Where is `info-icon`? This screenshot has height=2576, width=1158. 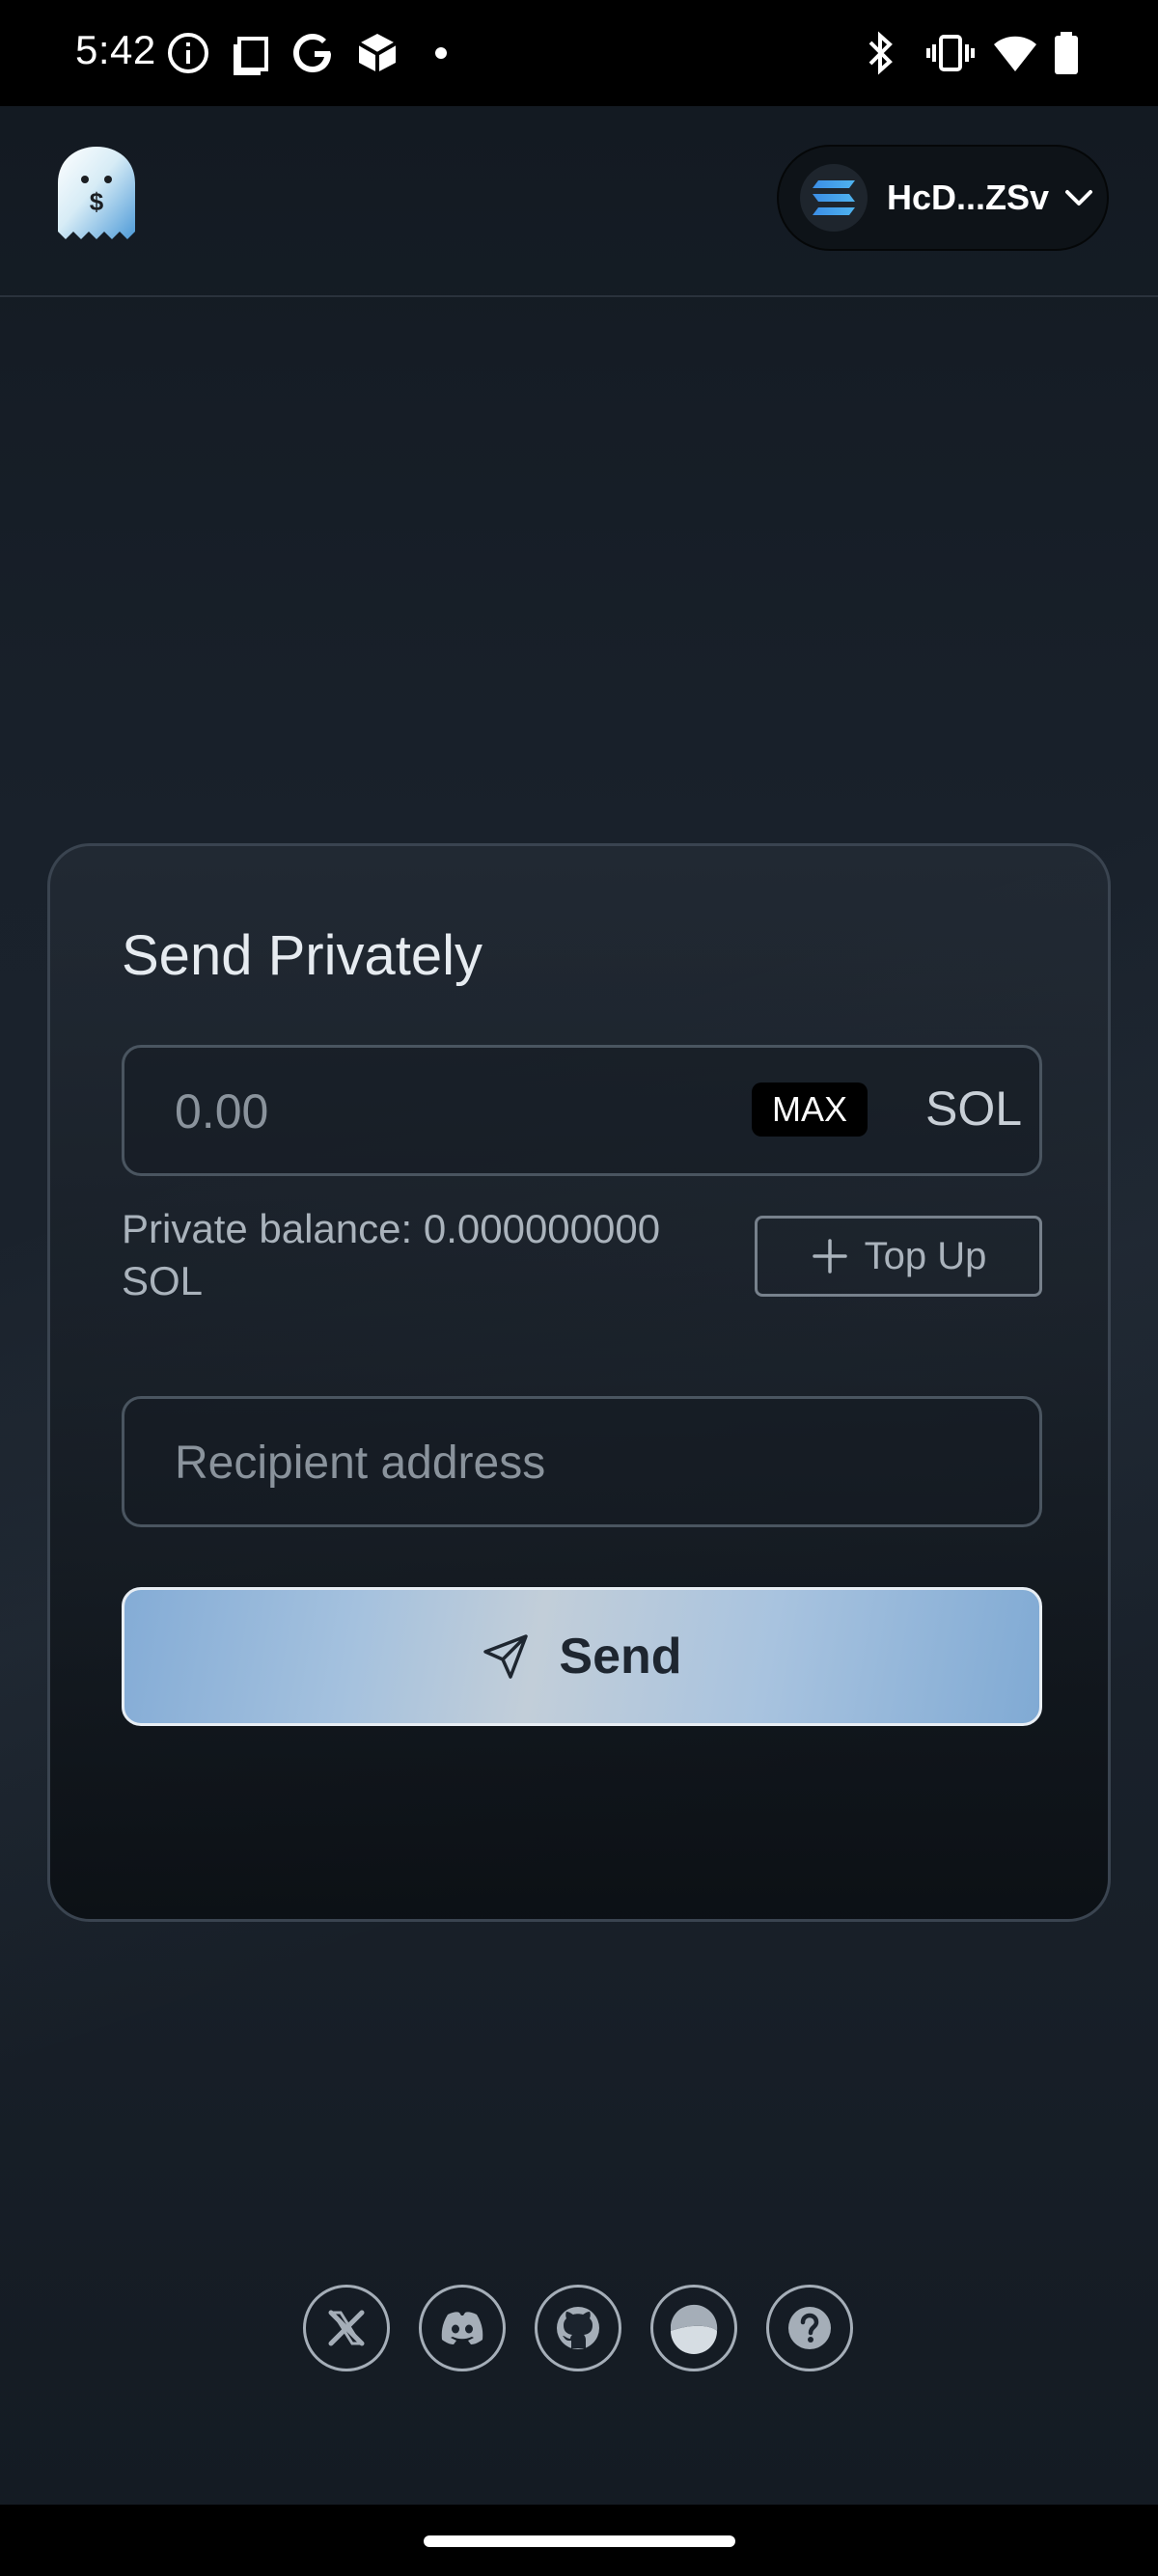
info-icon is located at coordinates (188, 53).